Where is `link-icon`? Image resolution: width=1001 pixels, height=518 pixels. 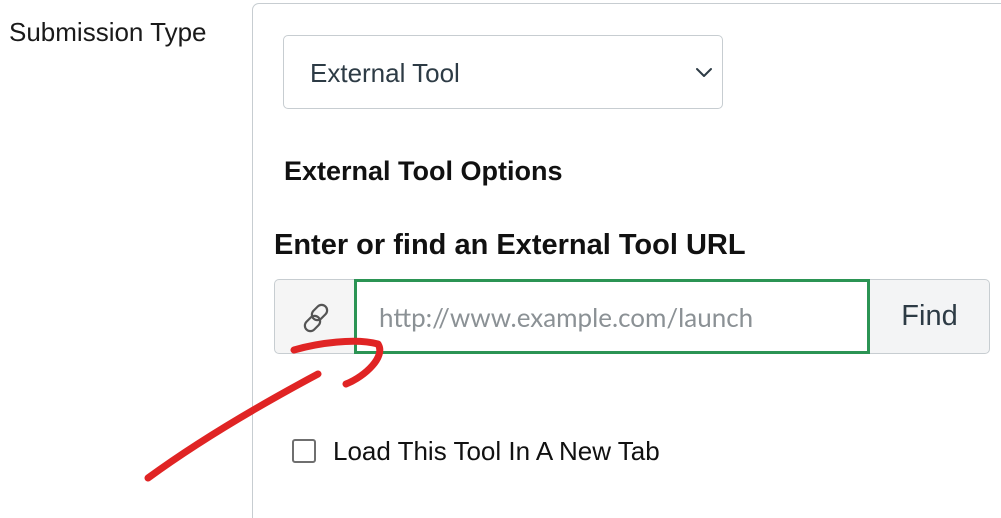 link-icon is located at coordinates (316, 318).